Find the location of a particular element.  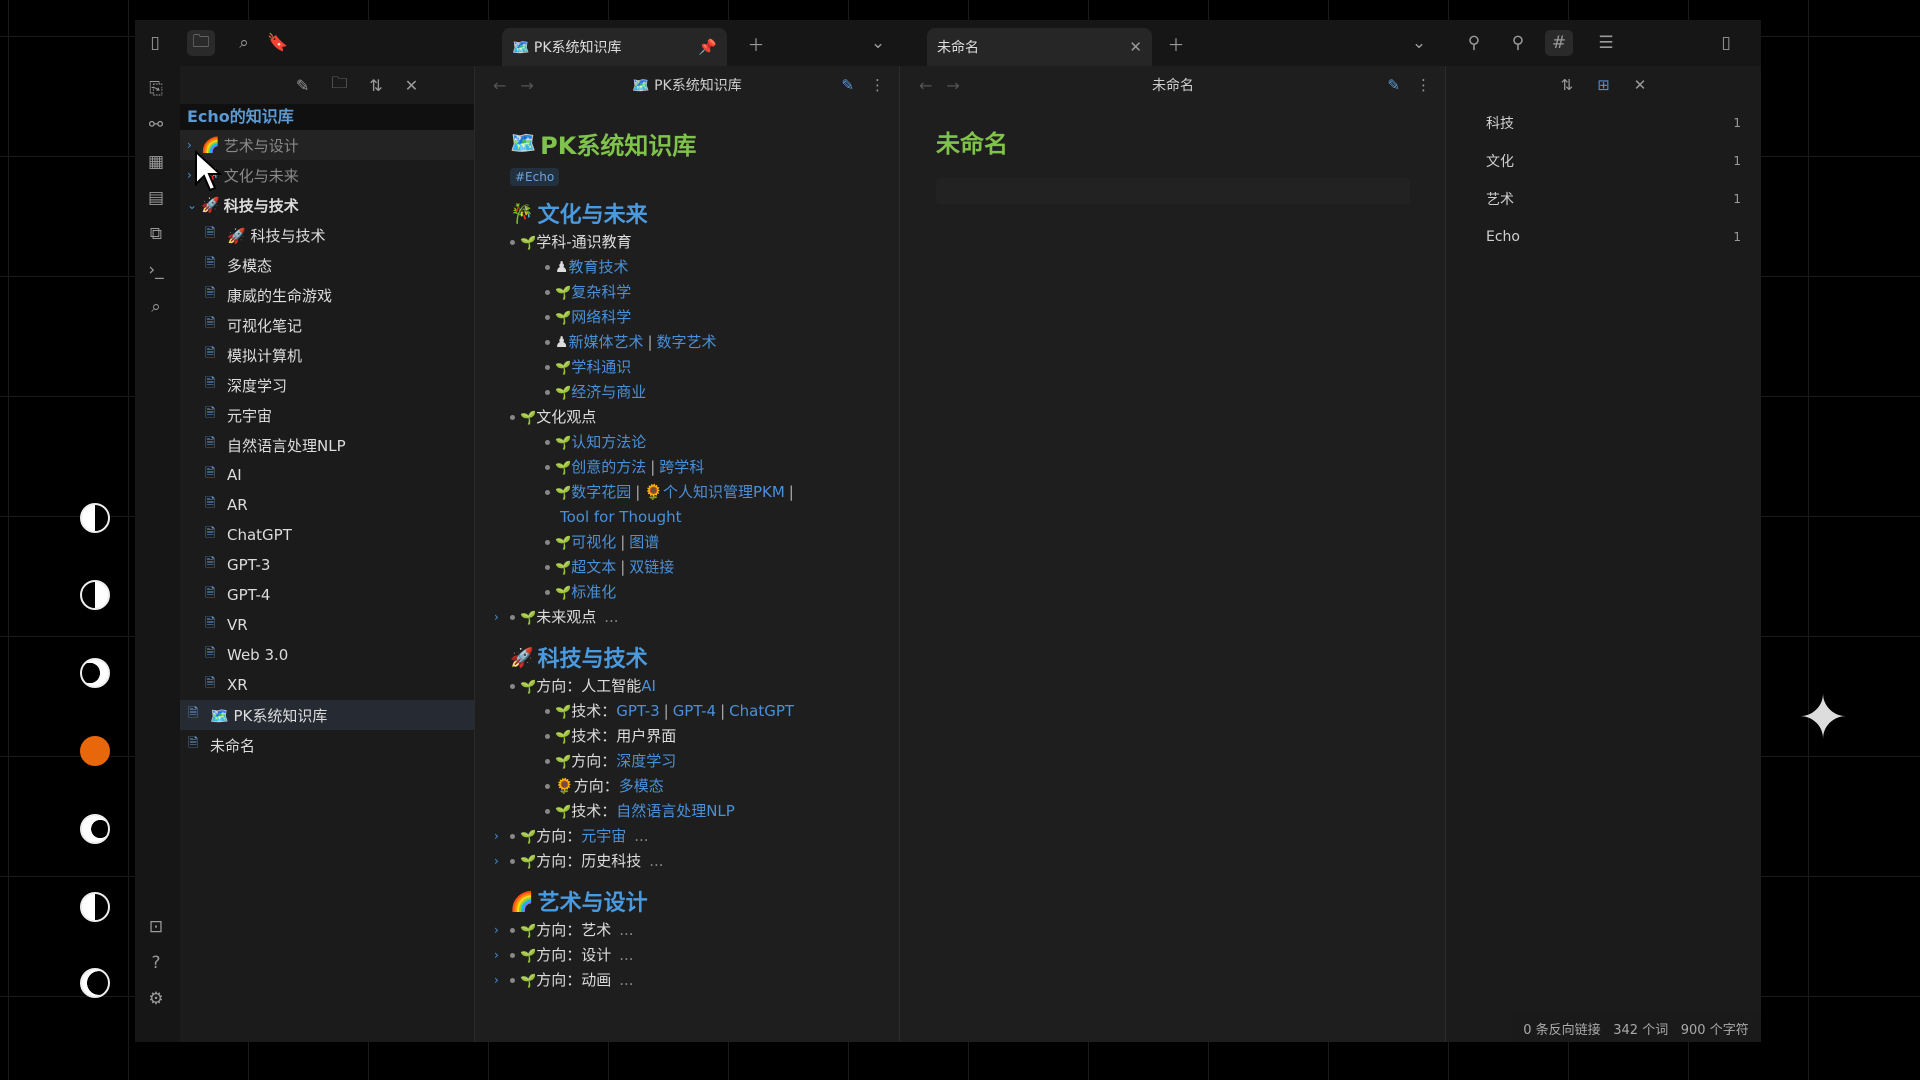

templates-icon: ⧉ is located at coordinates (156, 234).